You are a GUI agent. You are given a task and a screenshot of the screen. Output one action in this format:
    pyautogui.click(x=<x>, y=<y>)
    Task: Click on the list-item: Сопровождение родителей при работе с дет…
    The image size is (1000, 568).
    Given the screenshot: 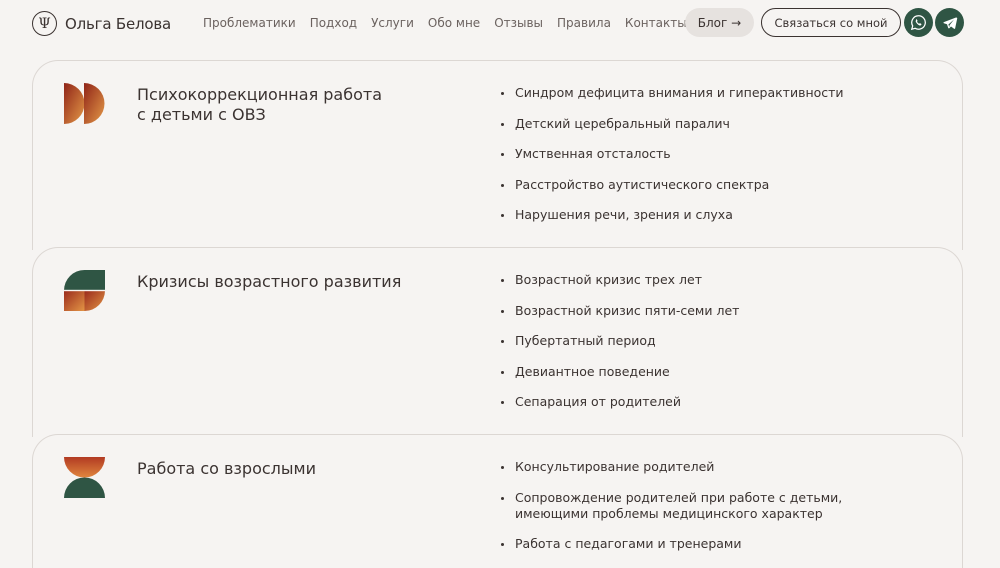 What is the action you would take?
    pyautogui.click(x=681, y=506)
    